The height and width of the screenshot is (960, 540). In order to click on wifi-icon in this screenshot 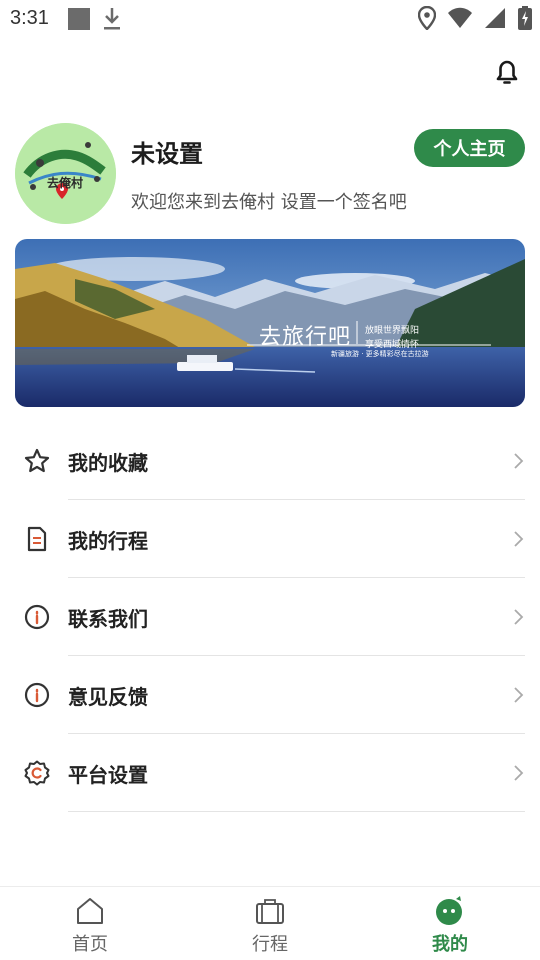, I will do `click(460, 17)`.